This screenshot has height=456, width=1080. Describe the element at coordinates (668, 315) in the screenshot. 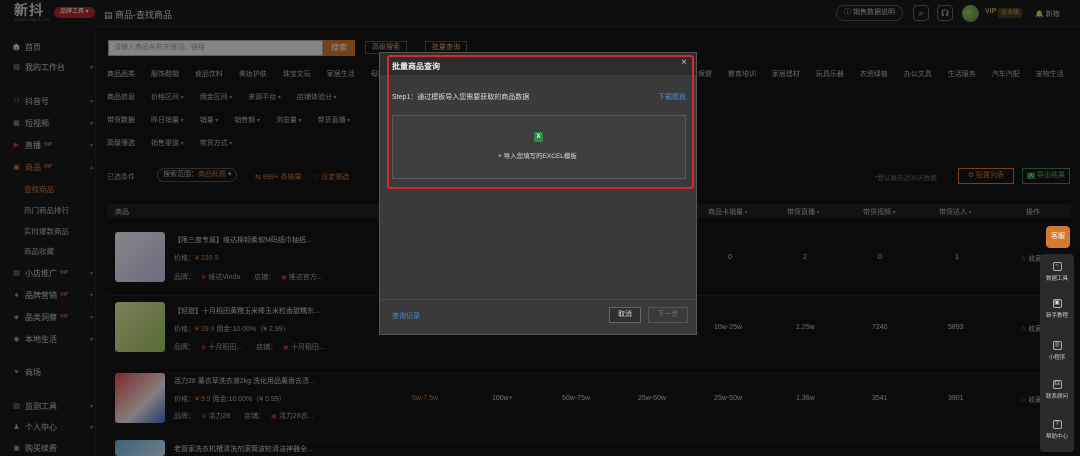

I see `next-step-button: 下一步` at that location.